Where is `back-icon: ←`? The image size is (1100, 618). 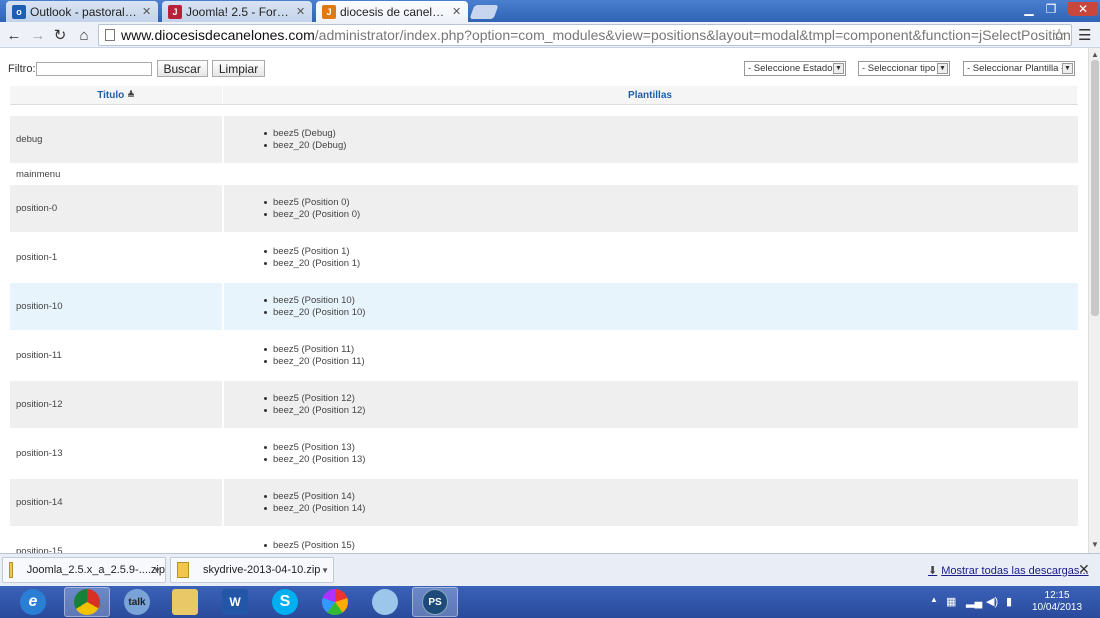 back-icon: ← is located at coordinates (14, 35).